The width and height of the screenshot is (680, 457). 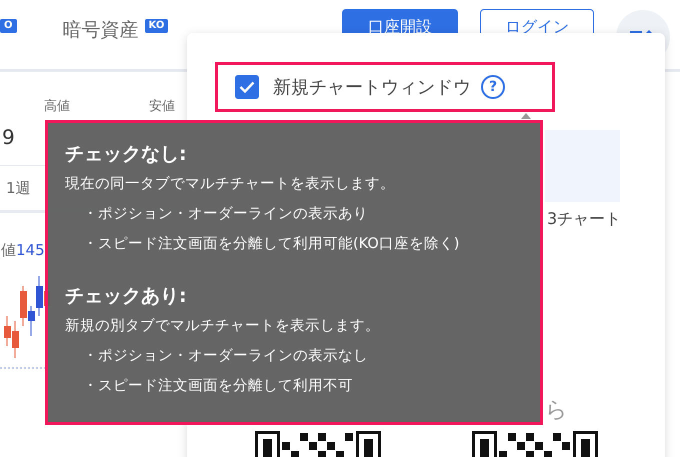 I want to click on tooltip-heading: チェックあり:, so click(x=126, y=296).